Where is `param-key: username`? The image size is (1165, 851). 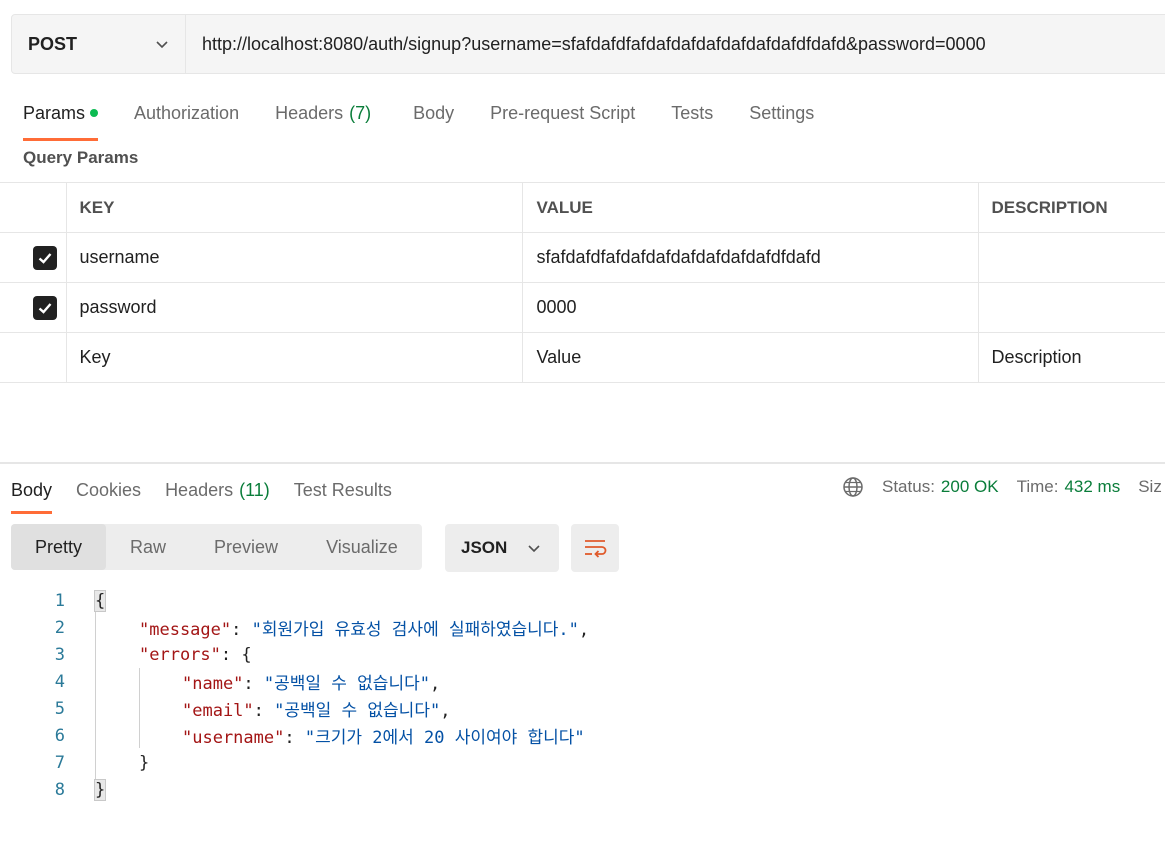 param-key: username is located at coordinates (294, 257).